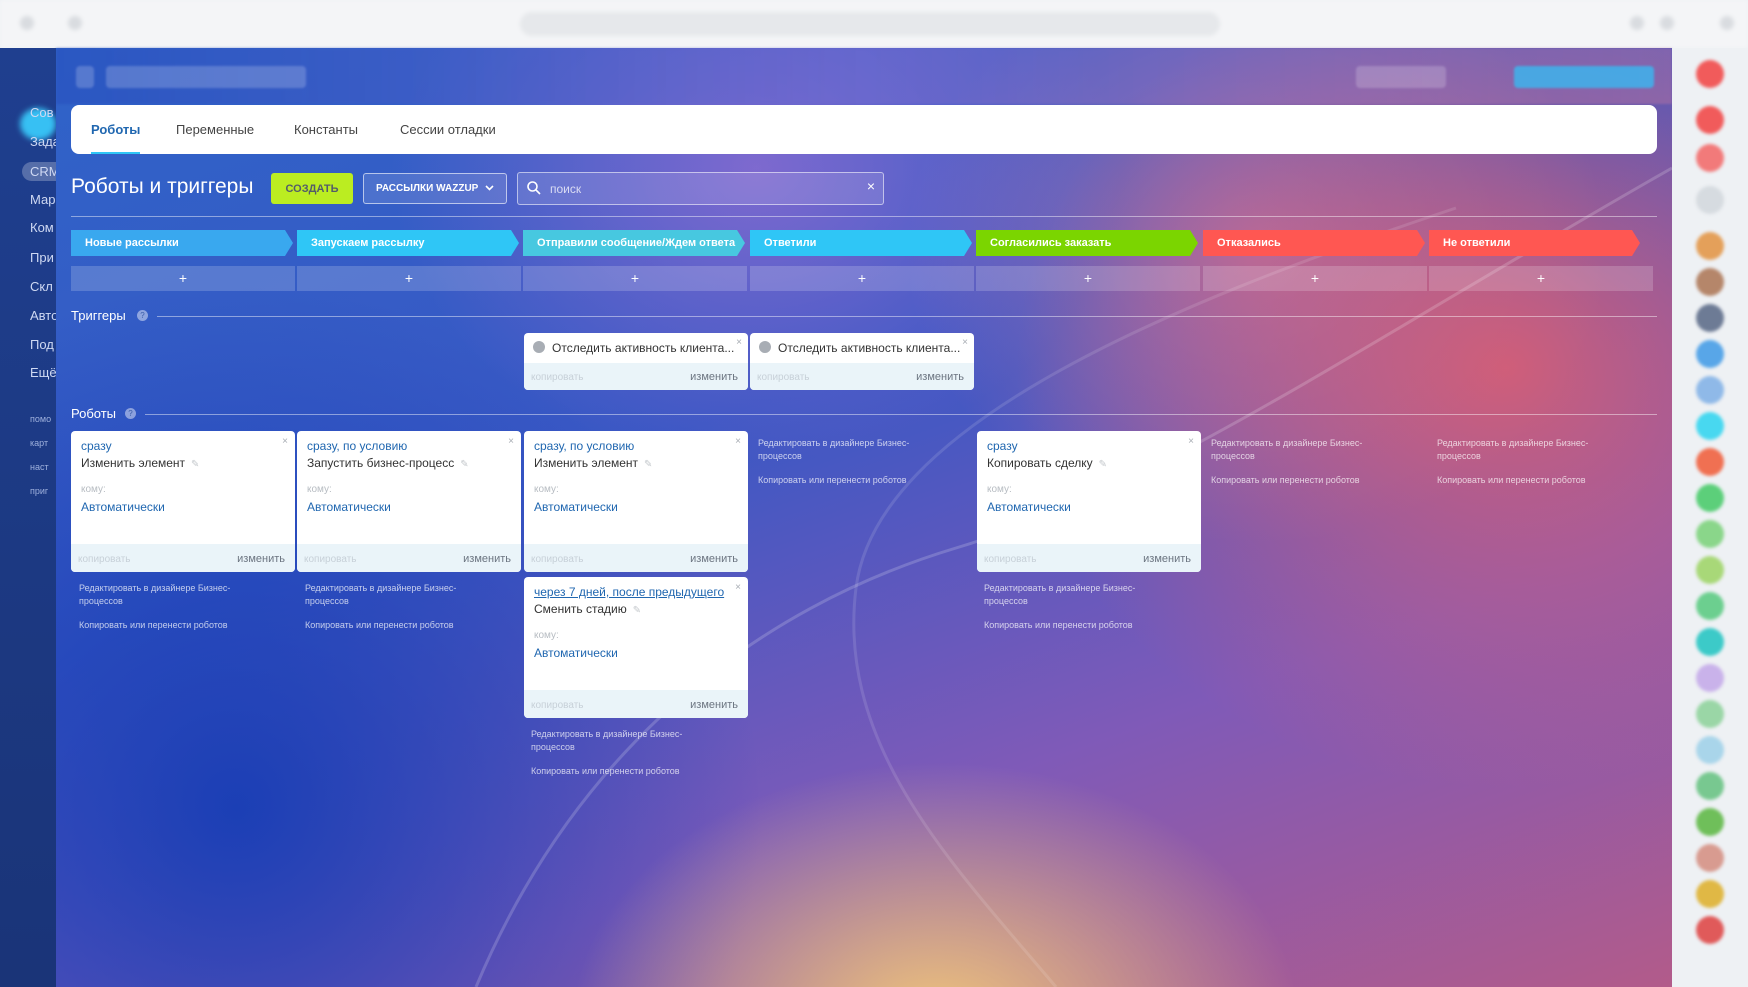 The width and height of the screenshot is (1748, 987). I want to click on tasks-icon, so click(1710, 158).